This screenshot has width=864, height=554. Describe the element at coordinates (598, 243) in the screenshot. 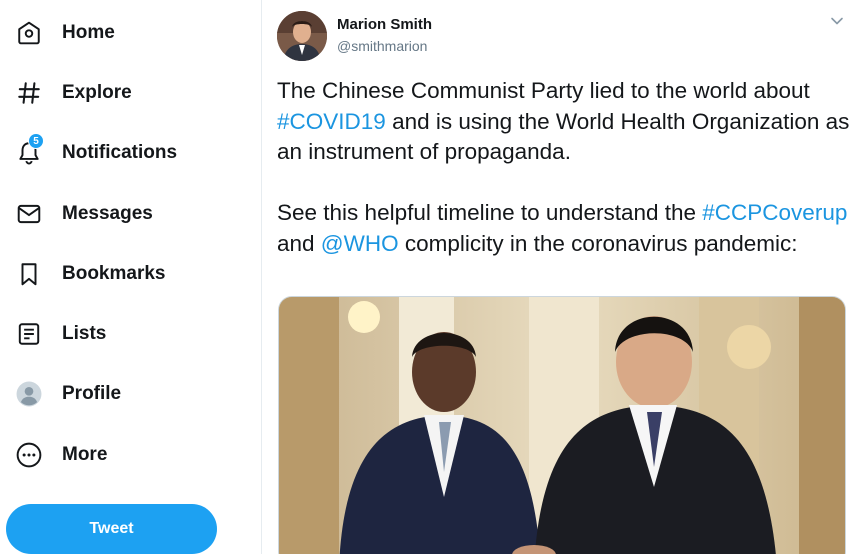

I see `tweet-text-segment: complicity in the coronavirus pandemic:` at that location.